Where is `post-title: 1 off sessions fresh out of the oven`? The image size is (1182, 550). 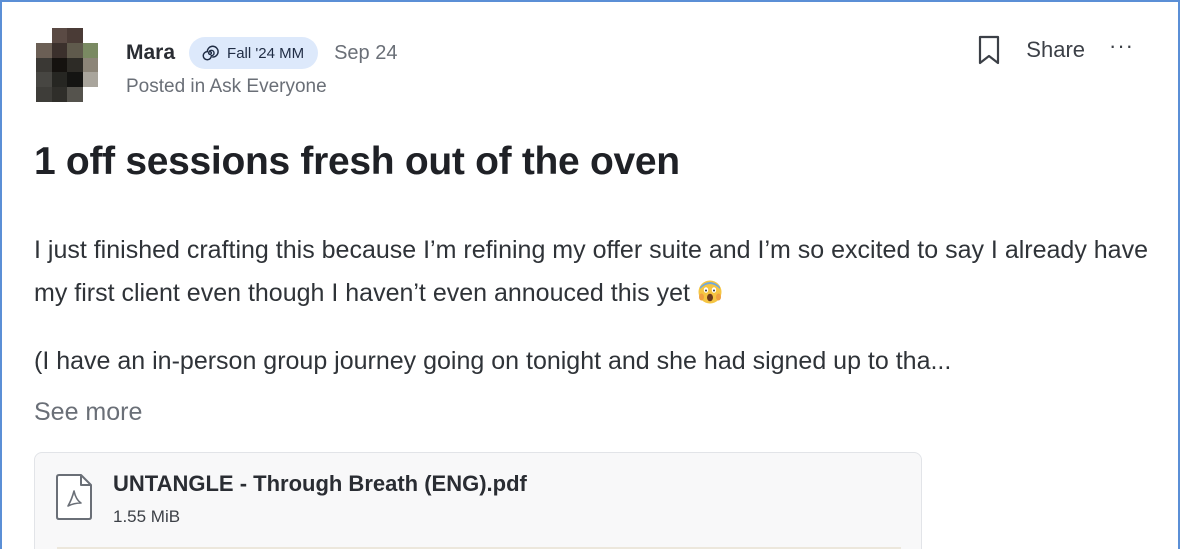 post-title: 1 off sessions fresh out of the oven is located at coordinates (357, 161).